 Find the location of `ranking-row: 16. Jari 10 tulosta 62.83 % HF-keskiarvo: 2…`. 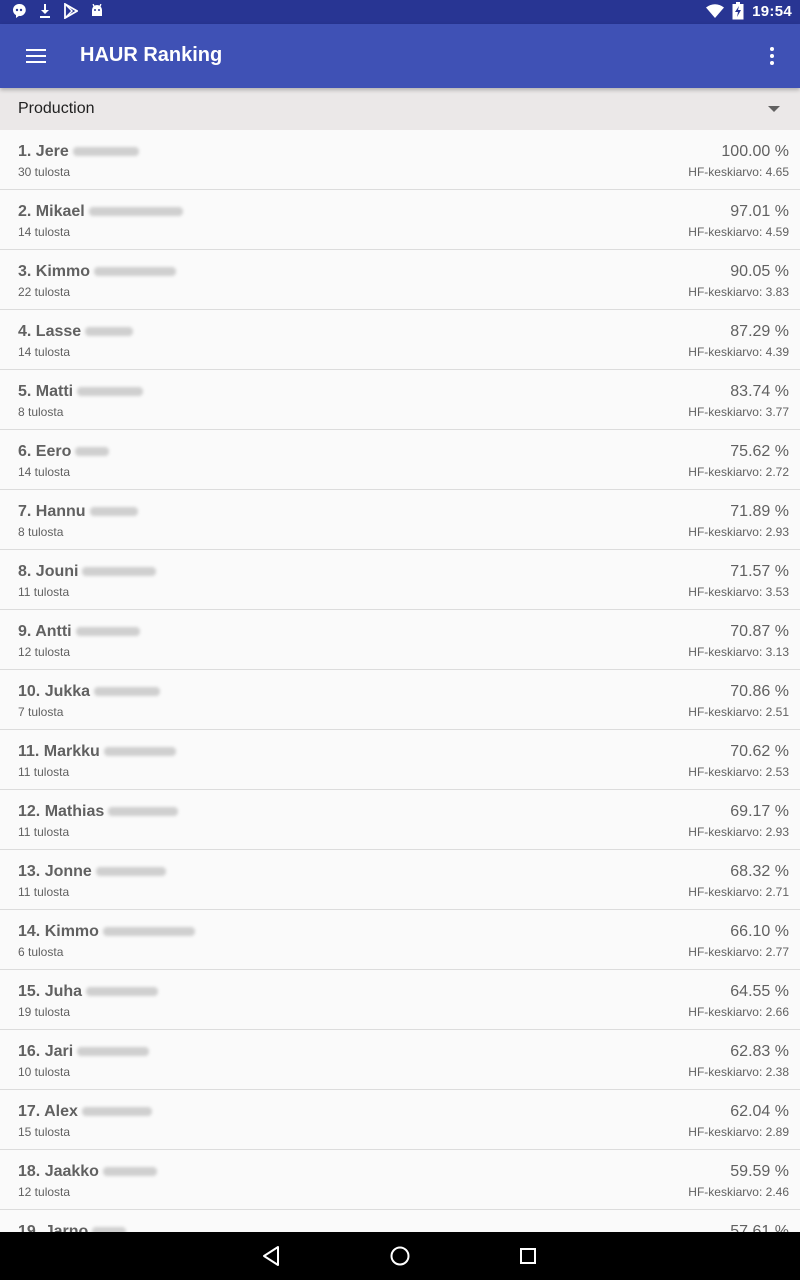

ranking-row: 16. Jari 10 tulosta 62.83 % HF-keskiarvo: 2… is located at coordinates (400, 1060).